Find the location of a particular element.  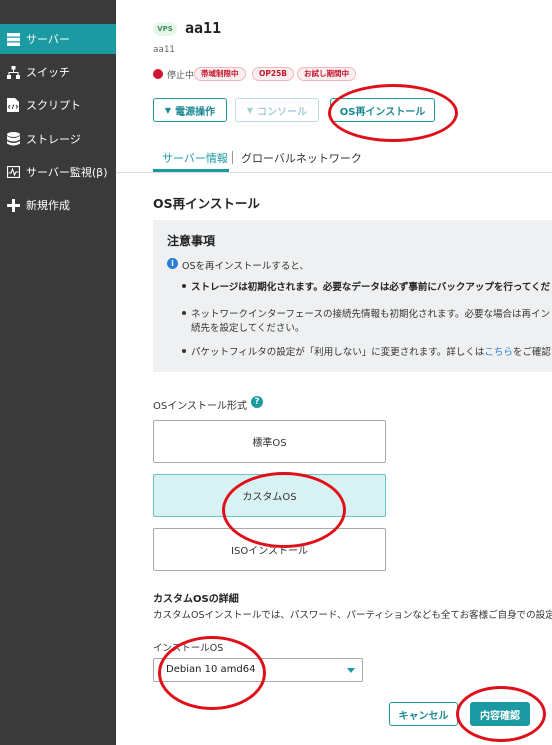

server-name: aa11 is located at coordinates (203, 28).